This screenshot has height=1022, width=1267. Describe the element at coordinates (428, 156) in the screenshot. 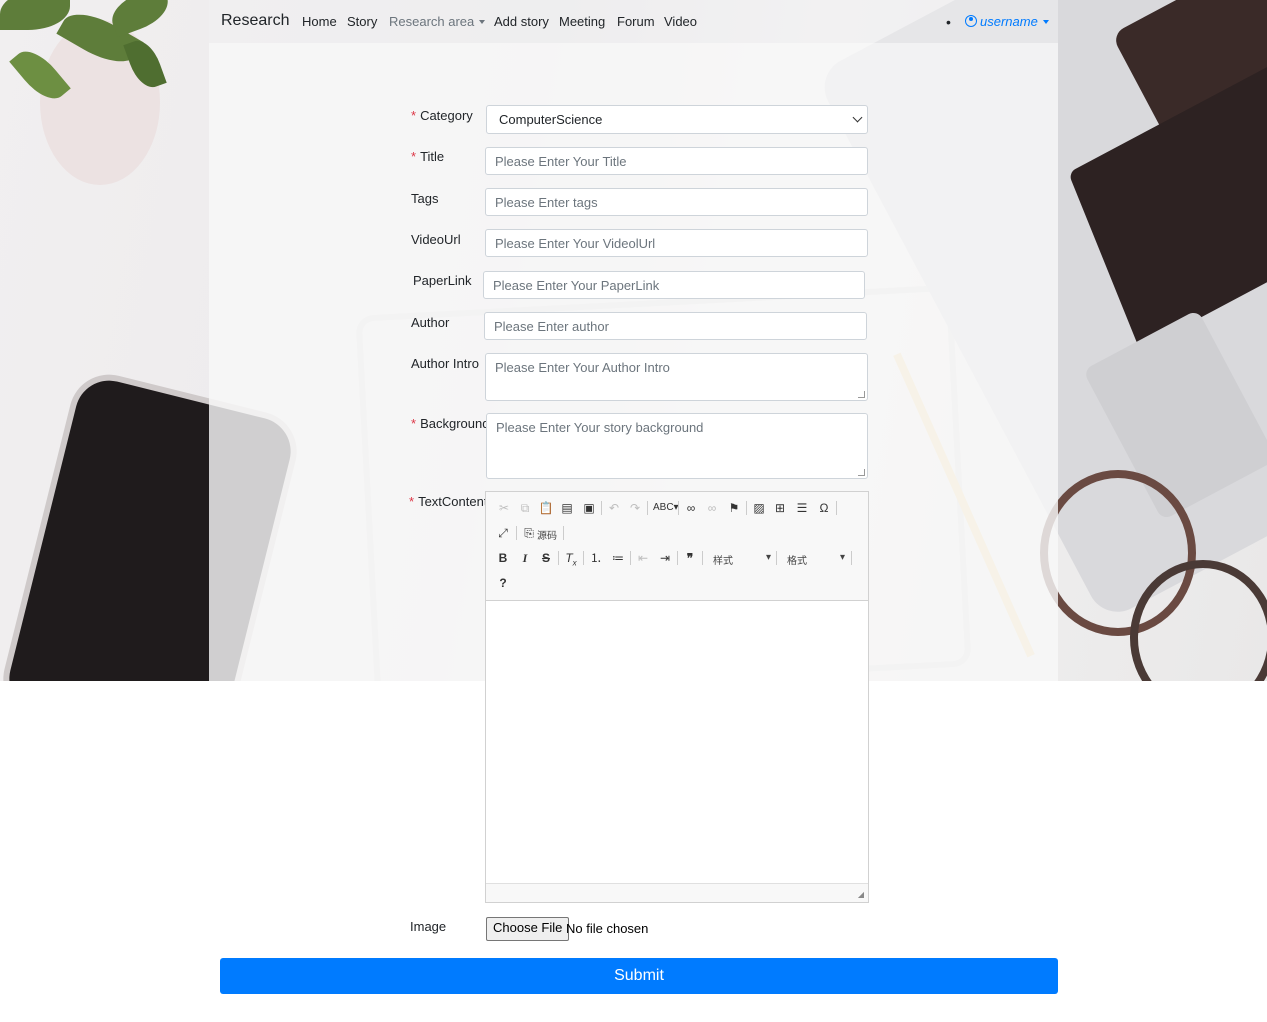

I see `title-label: * Title` at that location.